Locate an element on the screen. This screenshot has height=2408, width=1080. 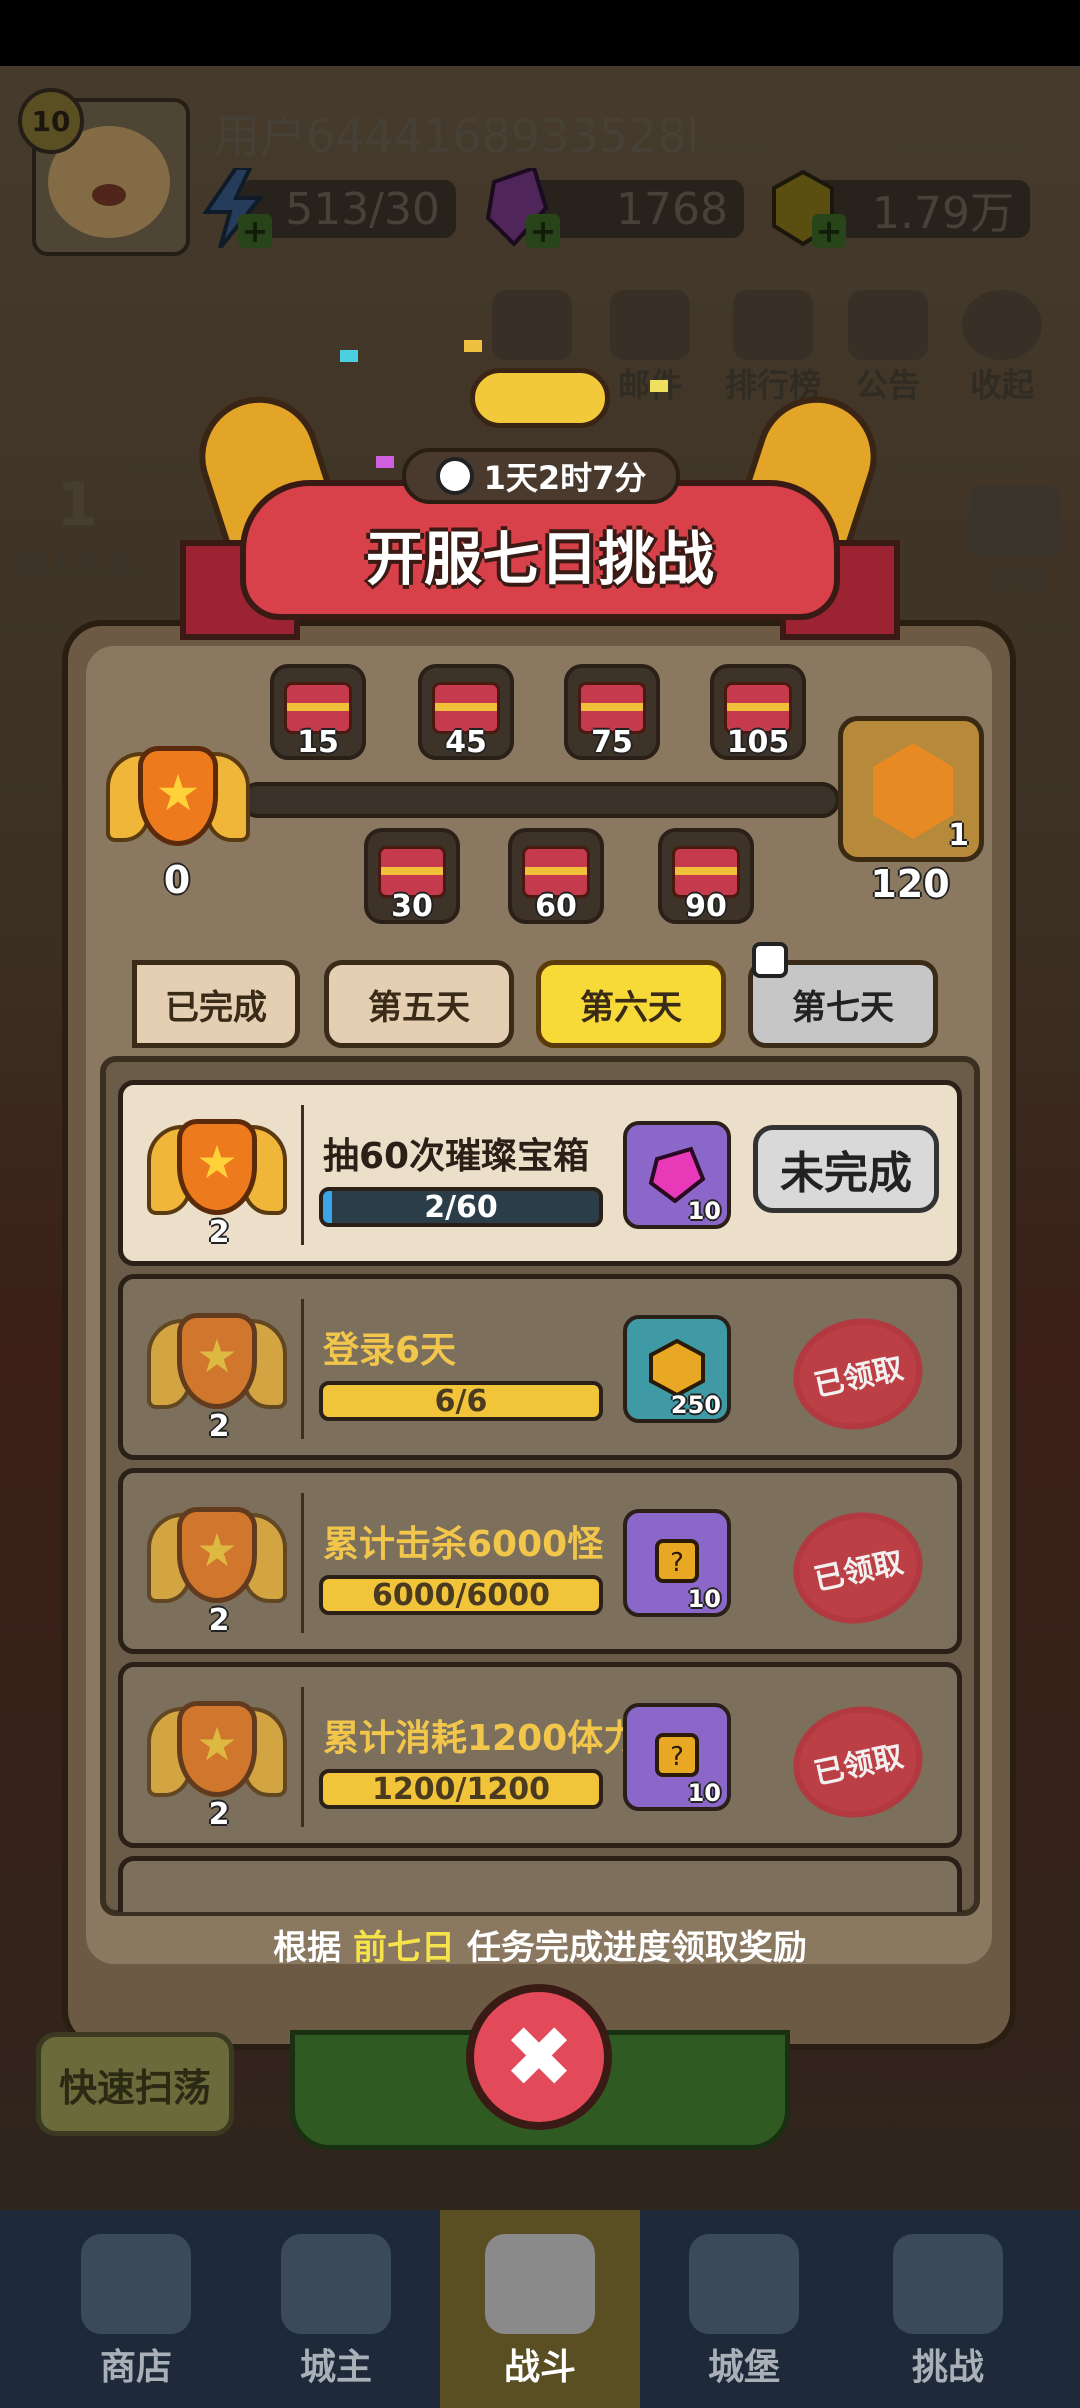
challenge-icon is located at coordinates (948, 2284).